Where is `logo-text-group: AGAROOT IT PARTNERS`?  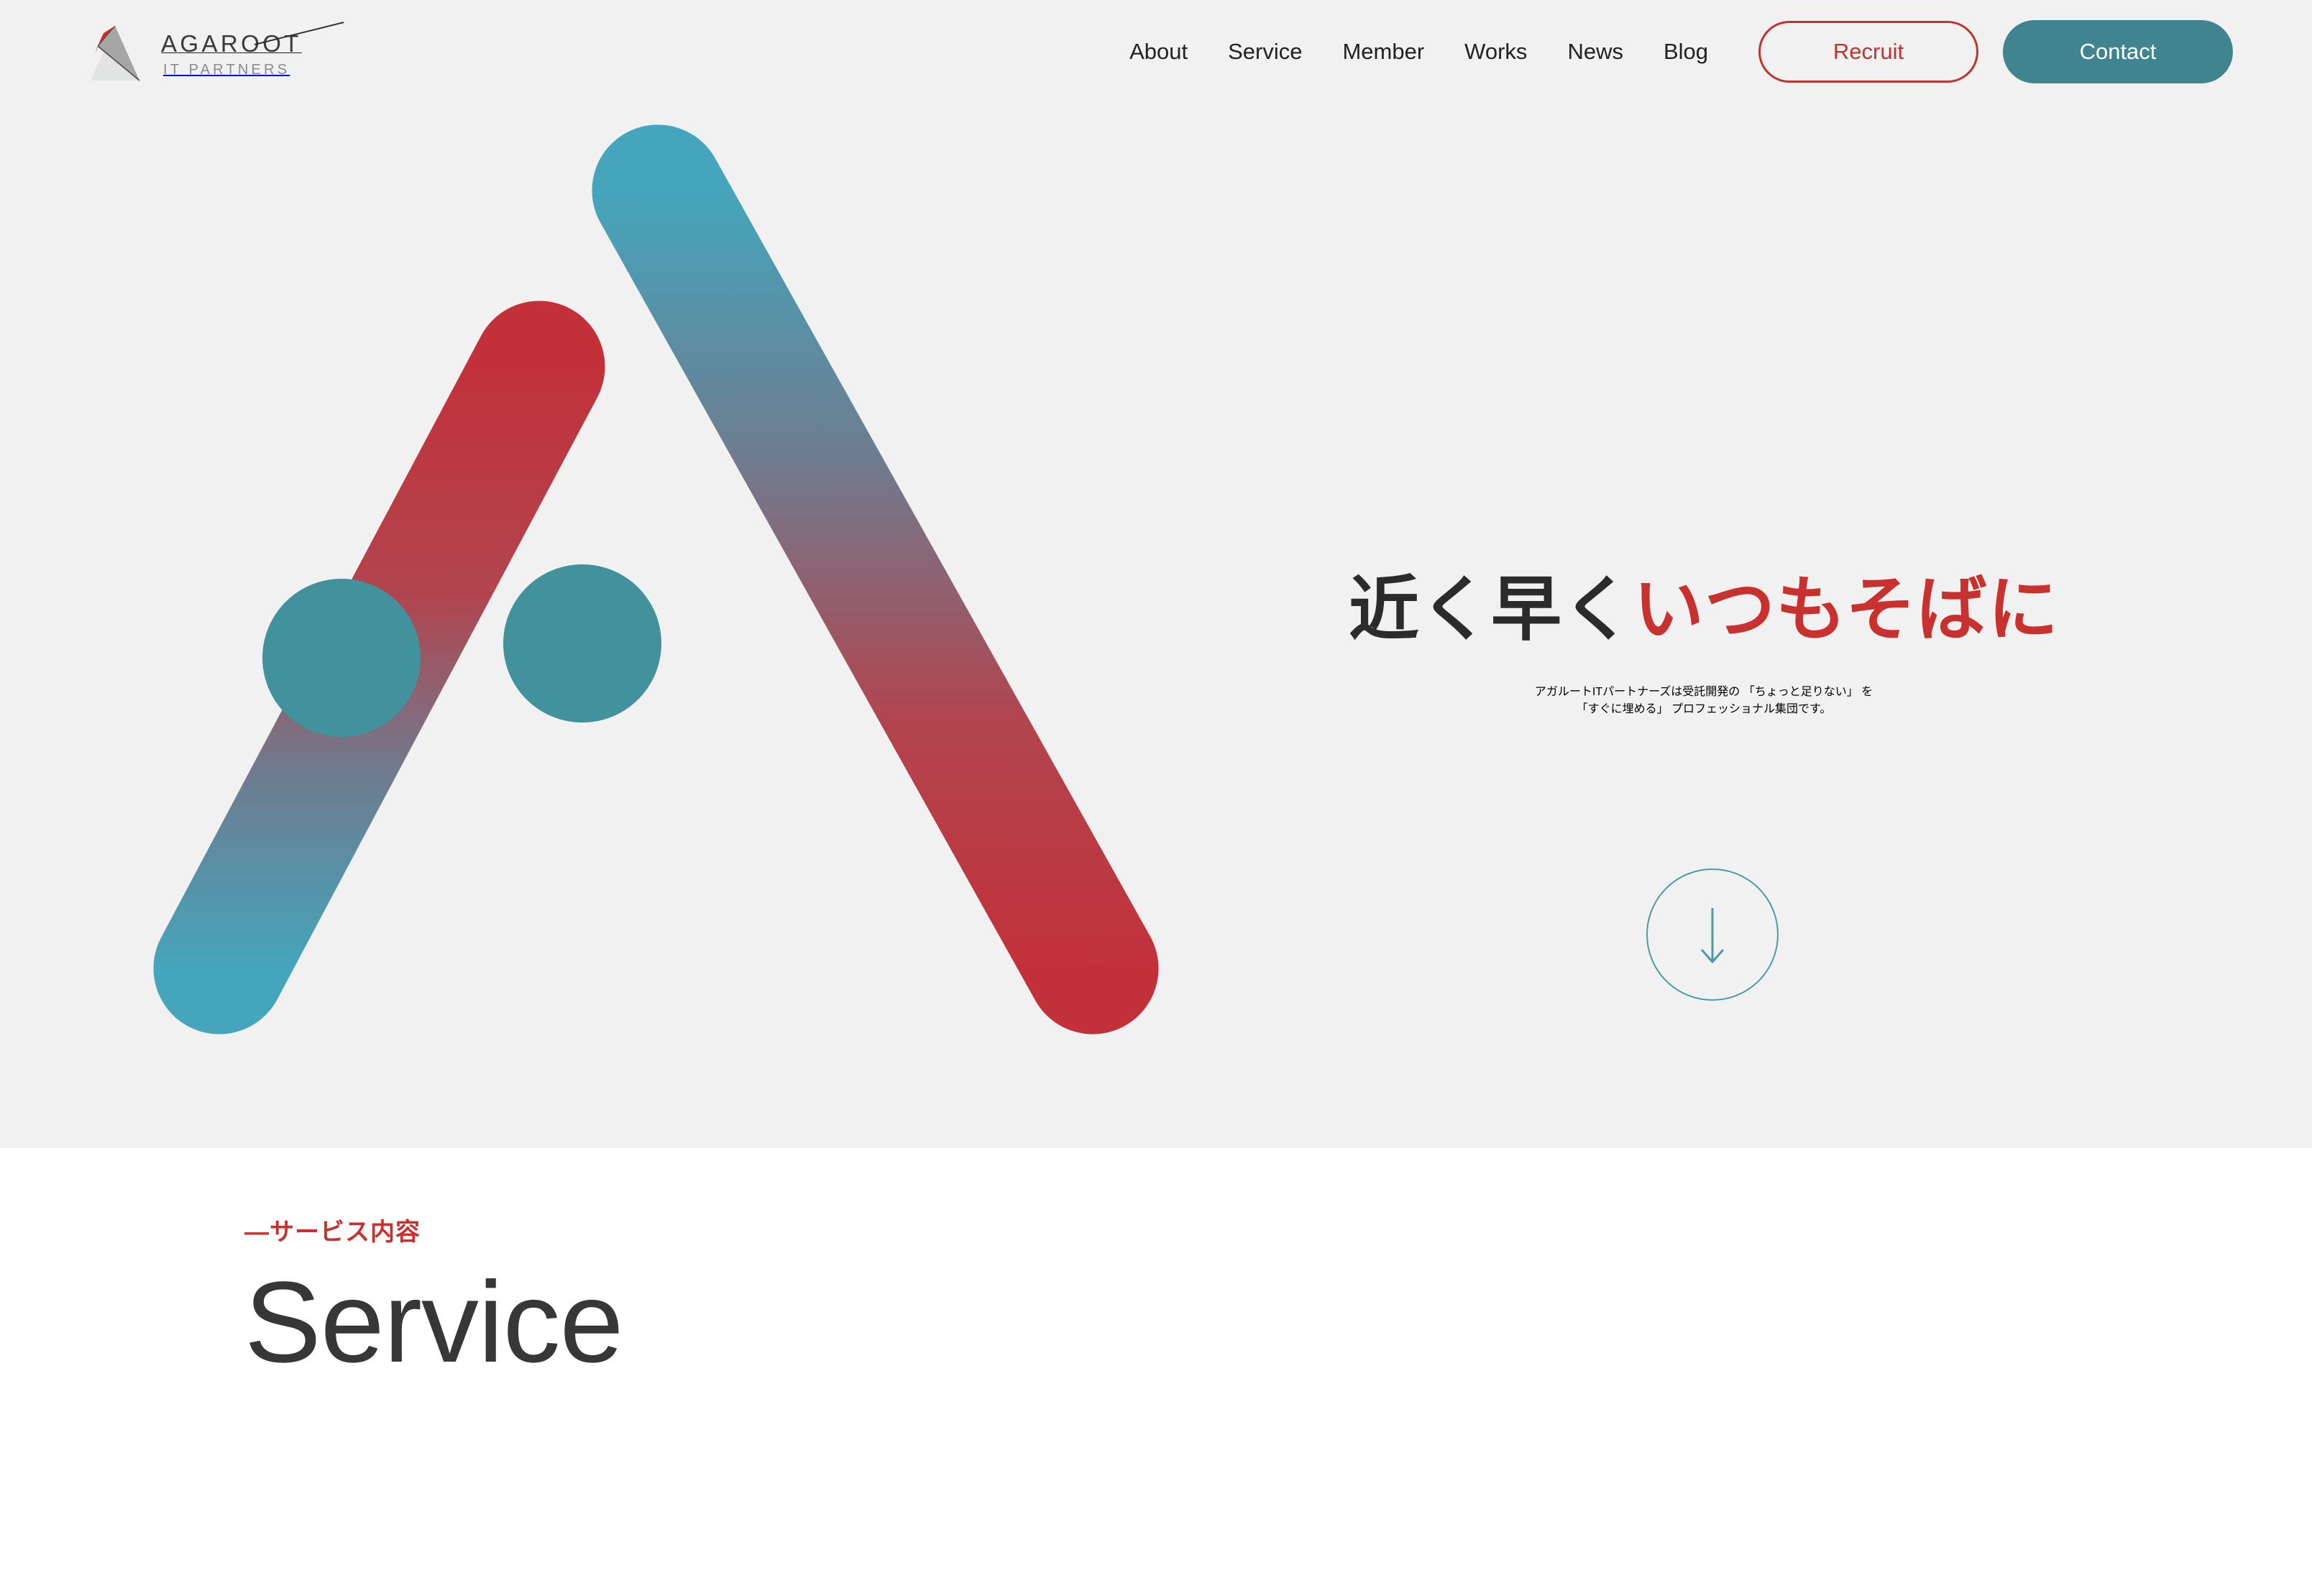 logo-text-group: AGAROOT IT PARTNERS is located at coordinates (252, 50).